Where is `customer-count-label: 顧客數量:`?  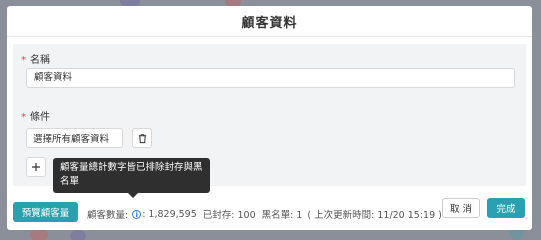
customer-count-label: 顧客數量: is located at coordinates (108, 215).